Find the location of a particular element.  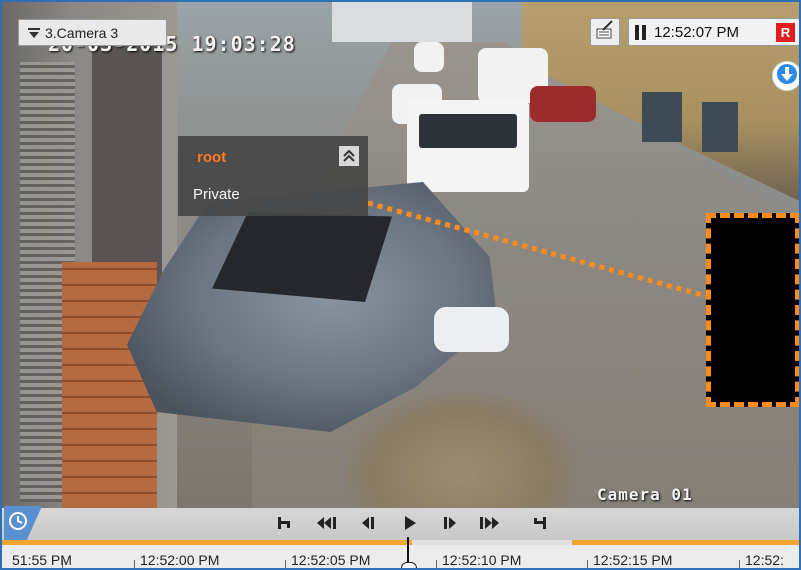

skip-end-icon is located at coordinates (540, 523).